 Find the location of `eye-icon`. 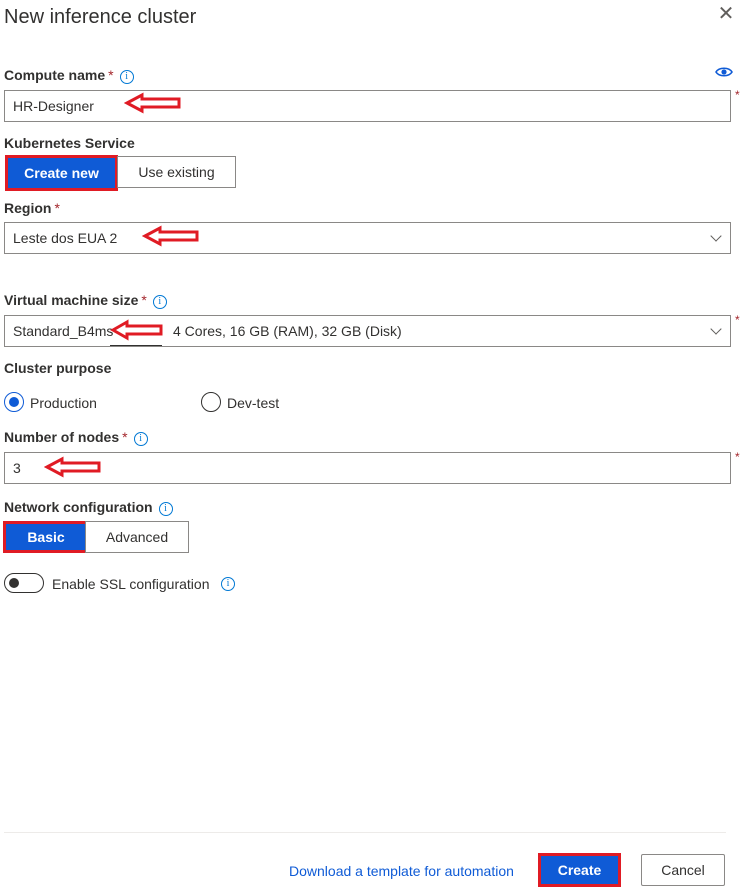

eye-icon is located at coordinates (724, 72).